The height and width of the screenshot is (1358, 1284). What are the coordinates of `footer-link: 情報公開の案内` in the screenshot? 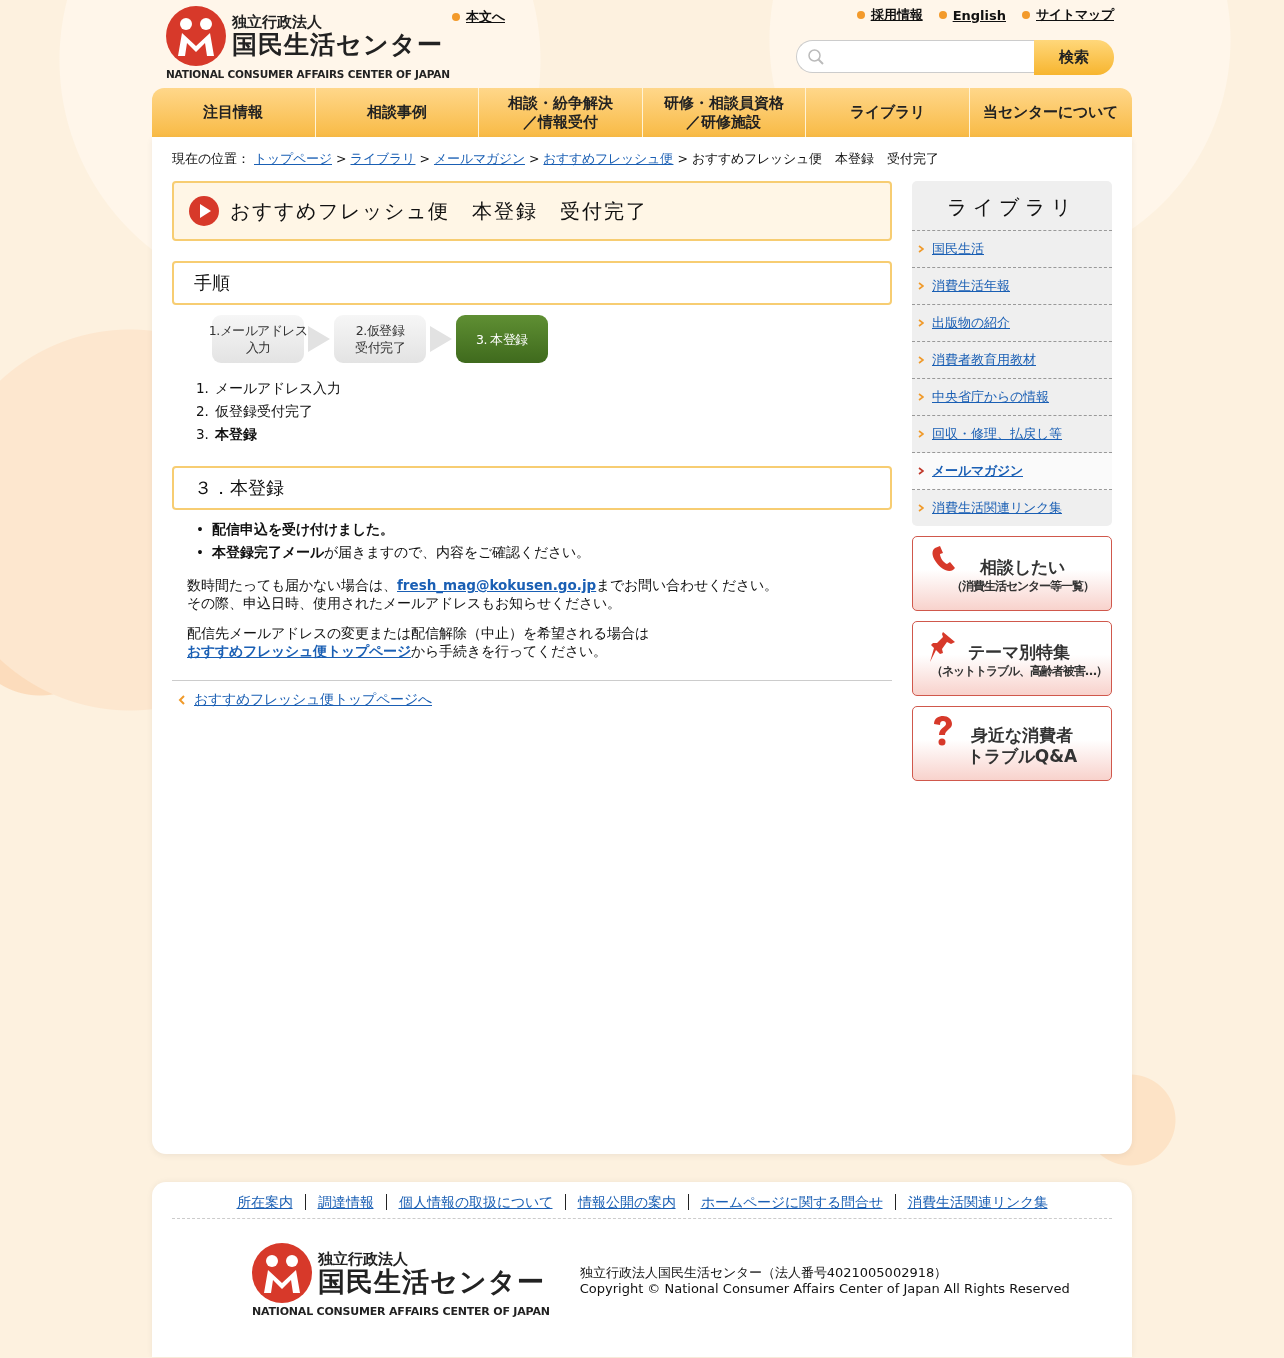 It's located at (626, 1202).